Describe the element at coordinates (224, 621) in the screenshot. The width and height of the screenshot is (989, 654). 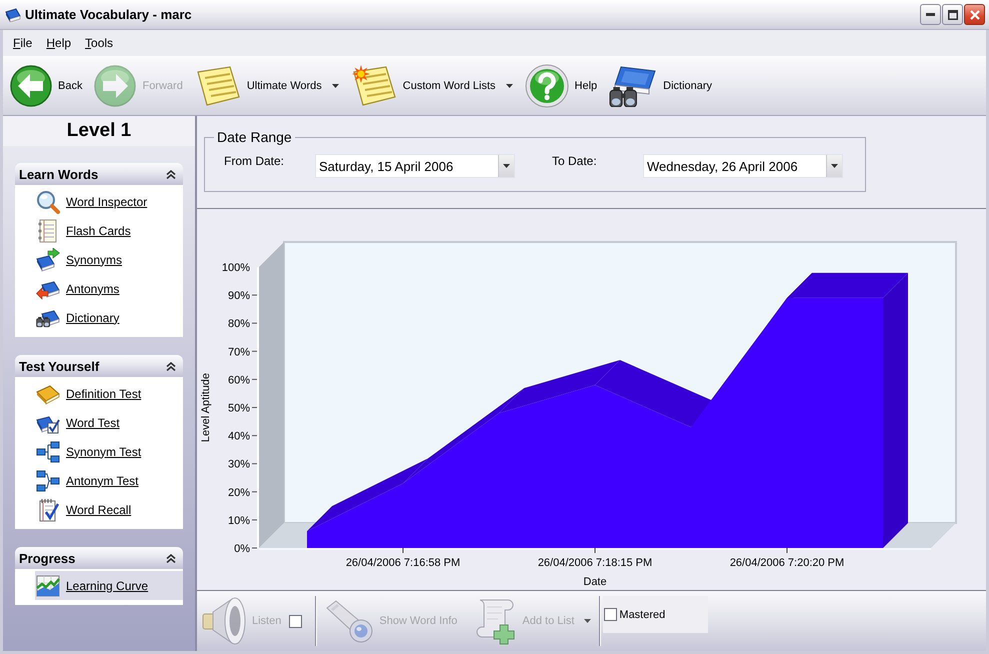
I see `speaker-icon` at that location.